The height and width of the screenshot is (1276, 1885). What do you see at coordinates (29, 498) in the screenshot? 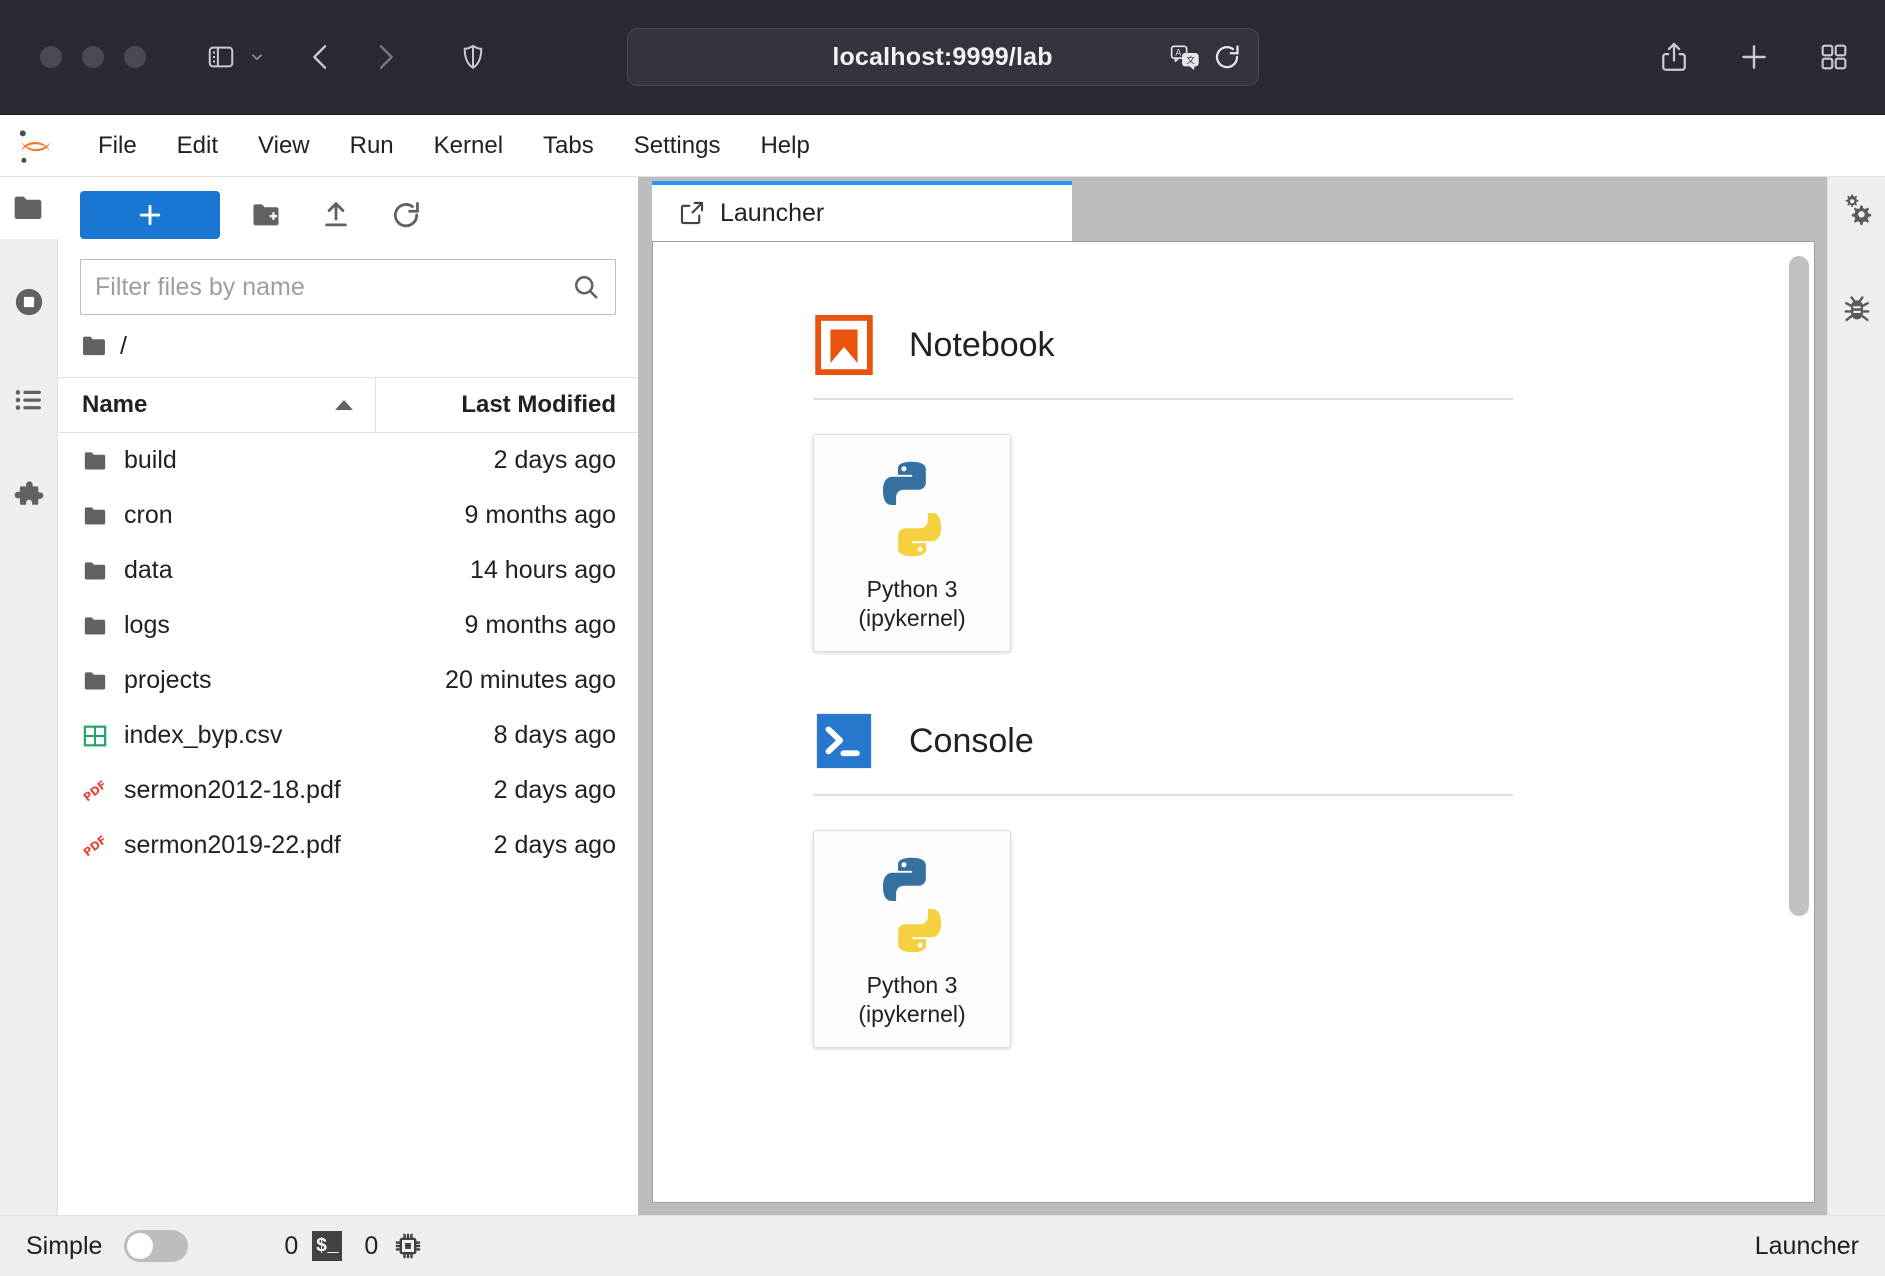
I see `sidebar-item-extensions` at bounding box center [29, 498].